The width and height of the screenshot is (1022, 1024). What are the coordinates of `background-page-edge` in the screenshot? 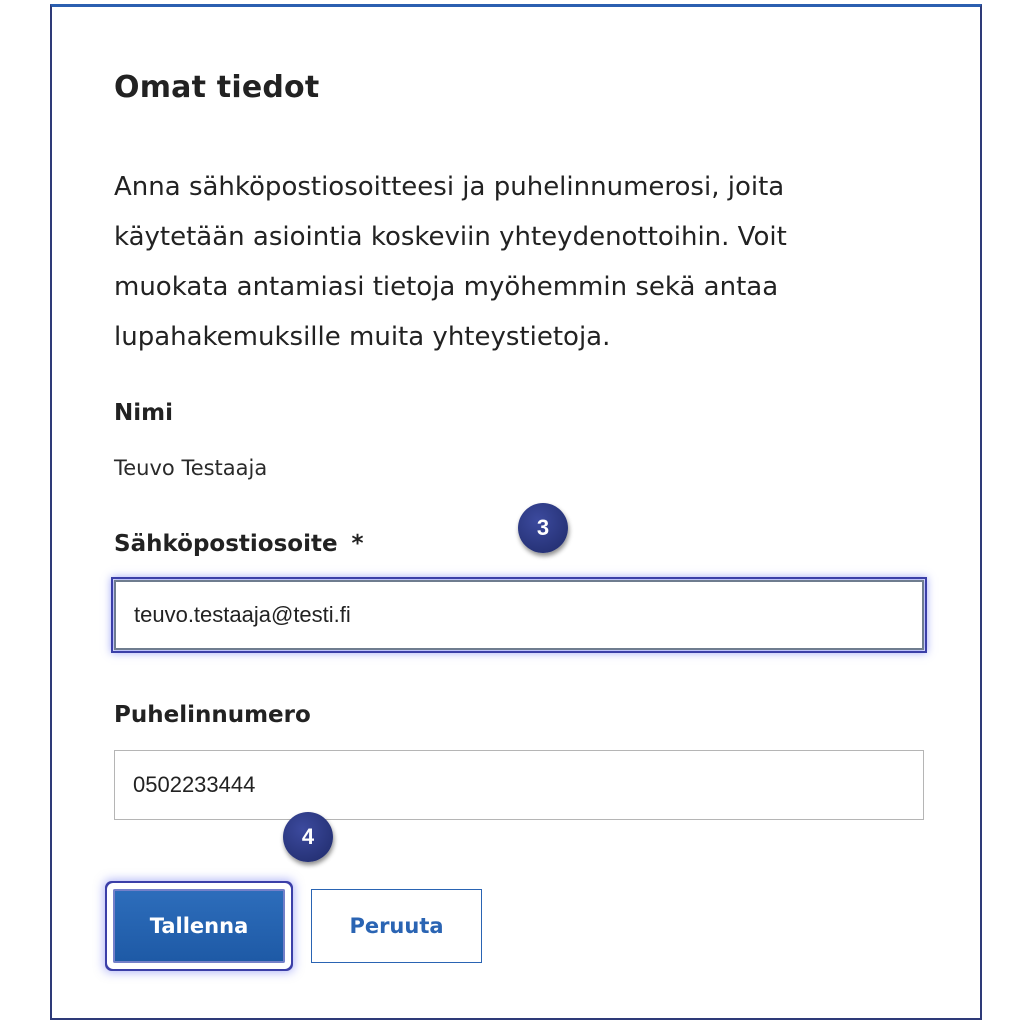 It's located at (25, 512).